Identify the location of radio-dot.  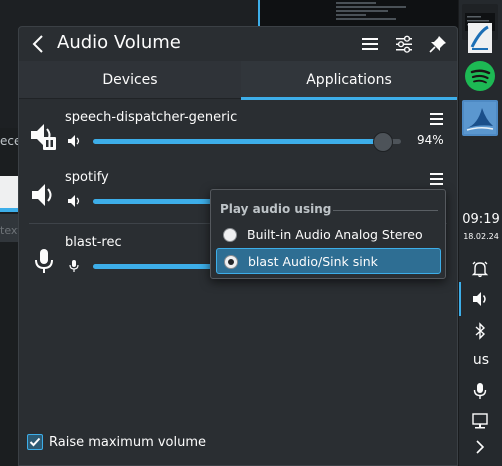
(231, 262).